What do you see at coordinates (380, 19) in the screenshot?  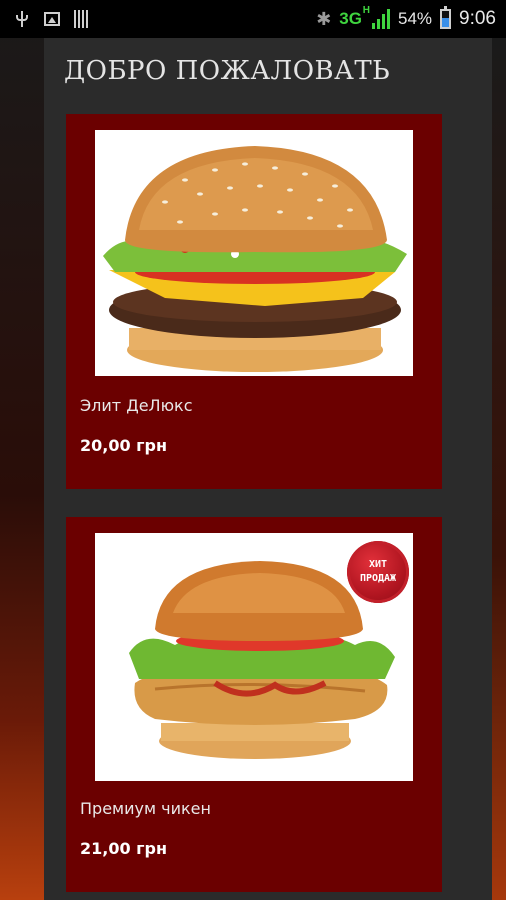 I see `signal-bars-icon` at bounding box center [380, 19].